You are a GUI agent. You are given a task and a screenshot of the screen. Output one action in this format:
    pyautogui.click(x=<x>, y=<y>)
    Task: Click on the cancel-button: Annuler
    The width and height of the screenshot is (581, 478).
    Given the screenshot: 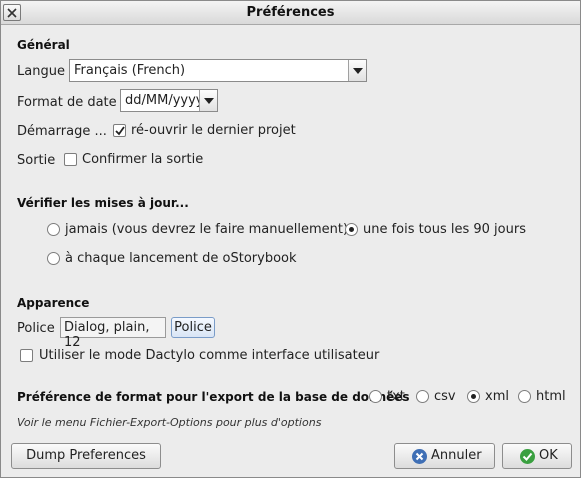 What is the action you would take?
    pyautogui.click(x=444, y=456)
    